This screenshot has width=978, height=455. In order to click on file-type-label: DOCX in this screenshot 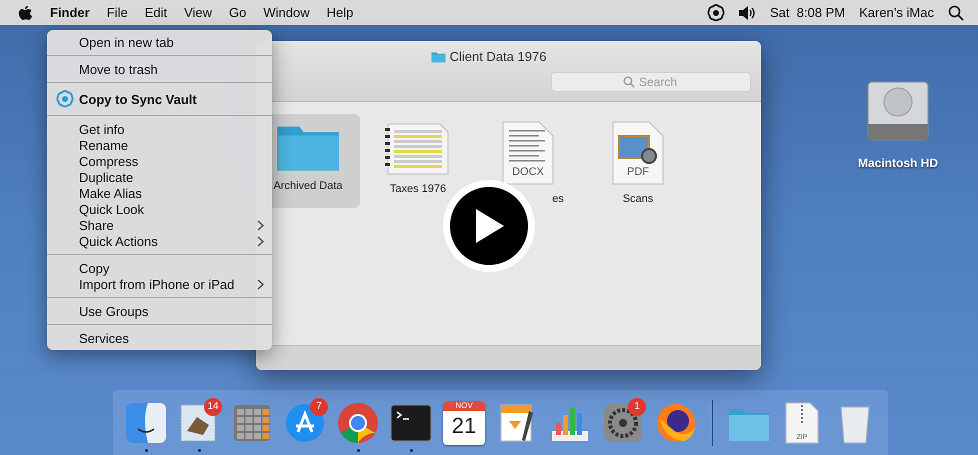, I will do `click(528, 172)`.